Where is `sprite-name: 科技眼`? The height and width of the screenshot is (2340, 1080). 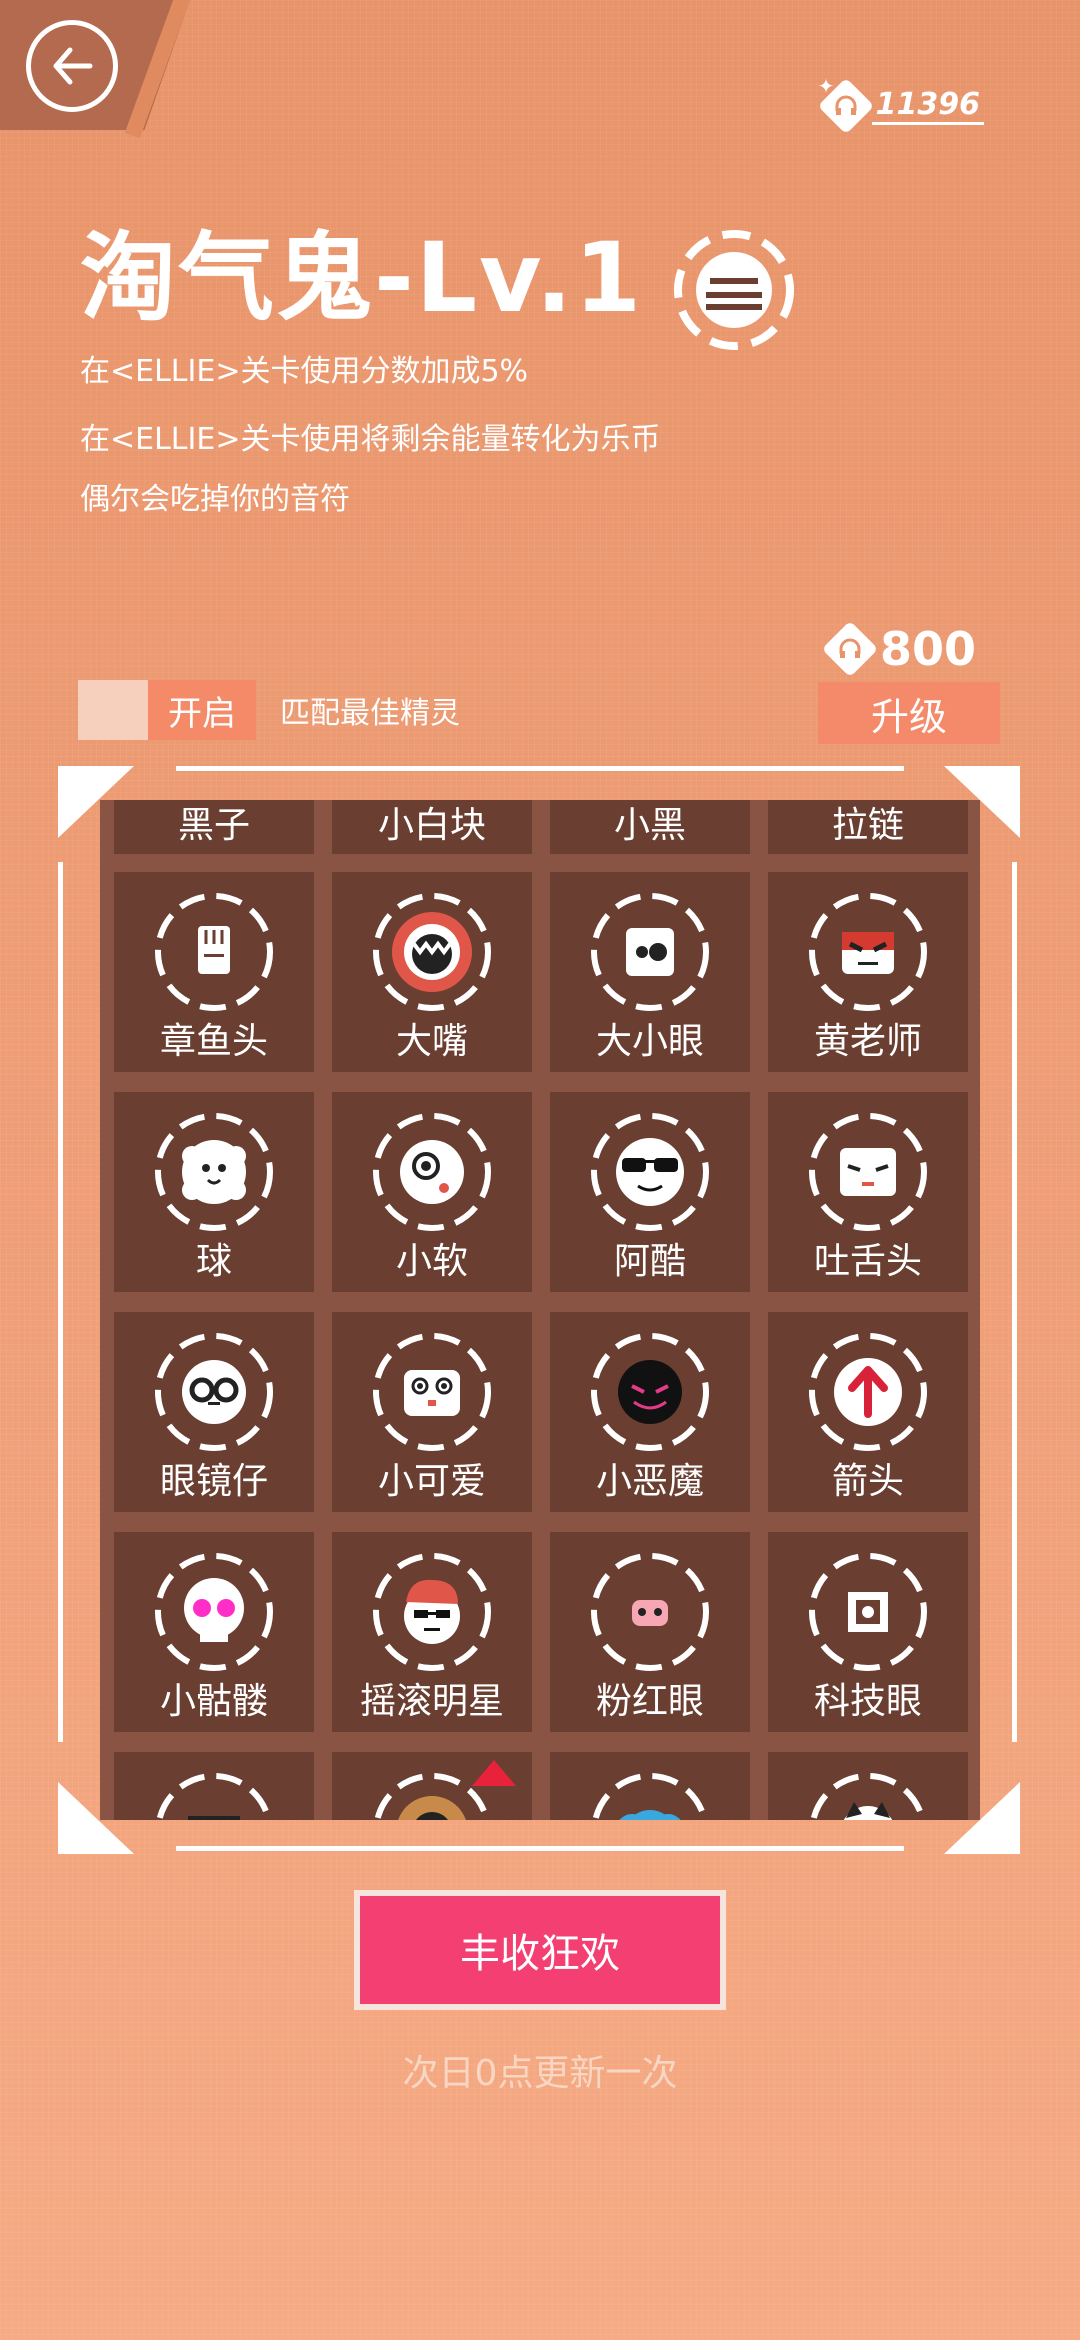
sprite-name: 科技眼 is located at coordinates (867, 1701).